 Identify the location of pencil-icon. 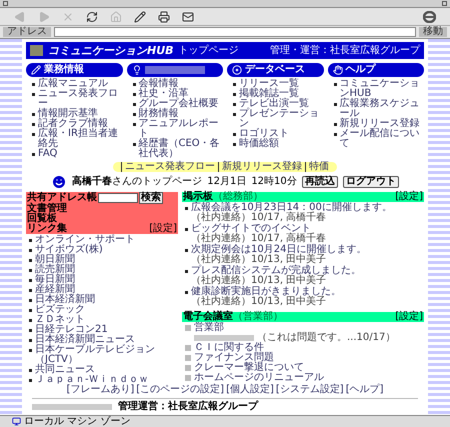
(36, 70).